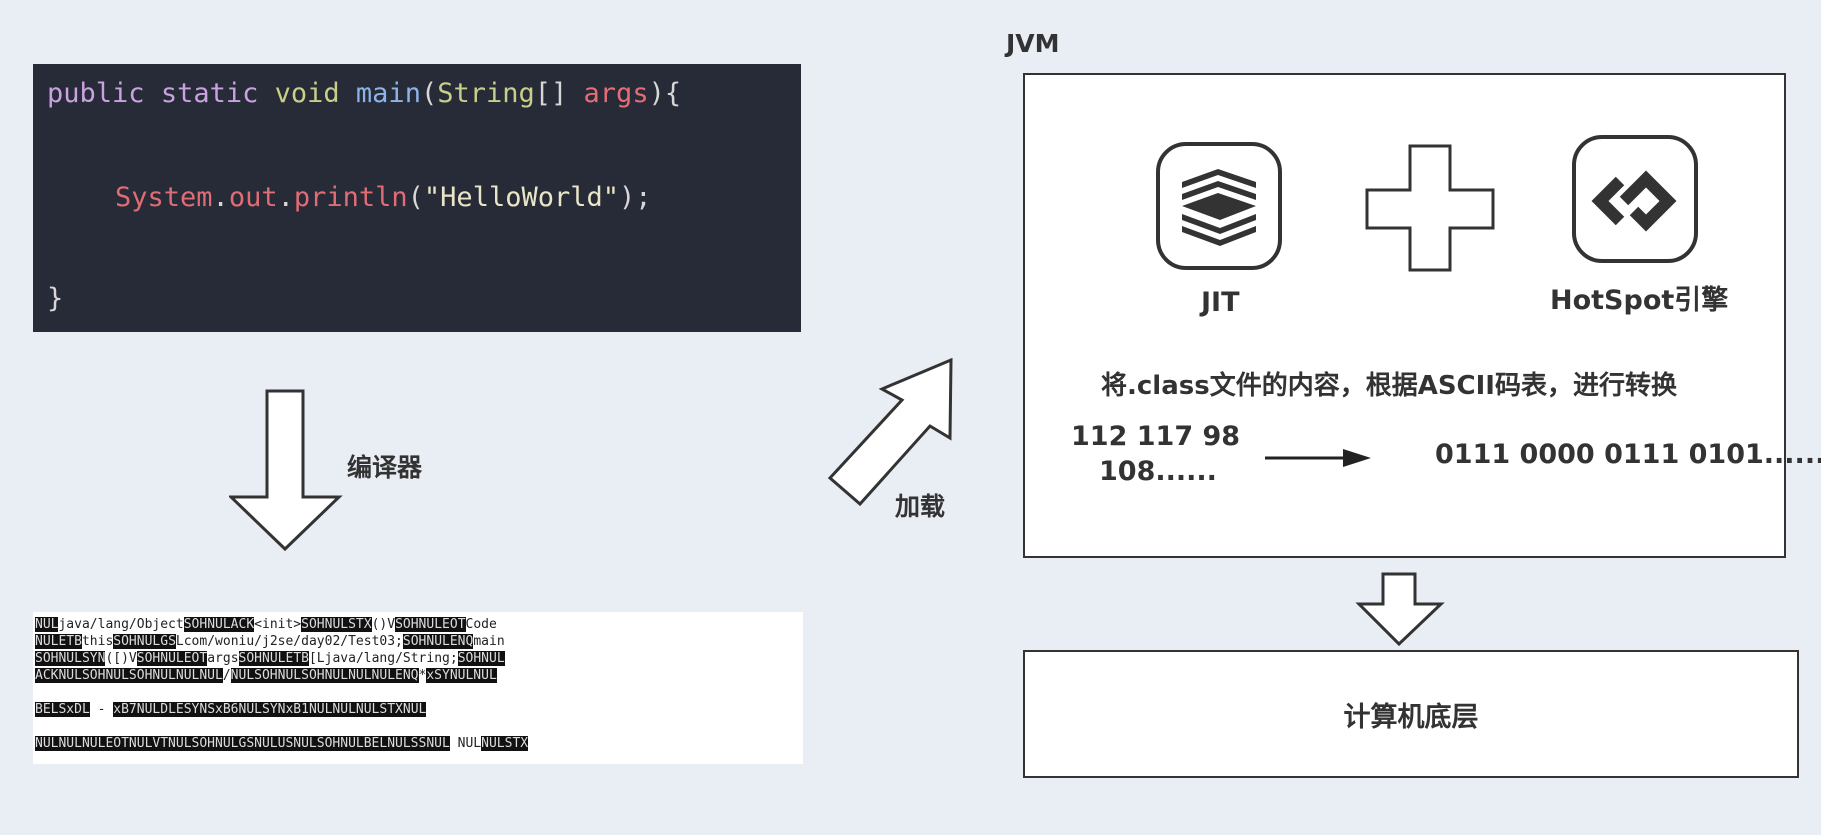  Describe the element at coordinates (350, 197) in the screenshot. I see `code-token: println` at that location.